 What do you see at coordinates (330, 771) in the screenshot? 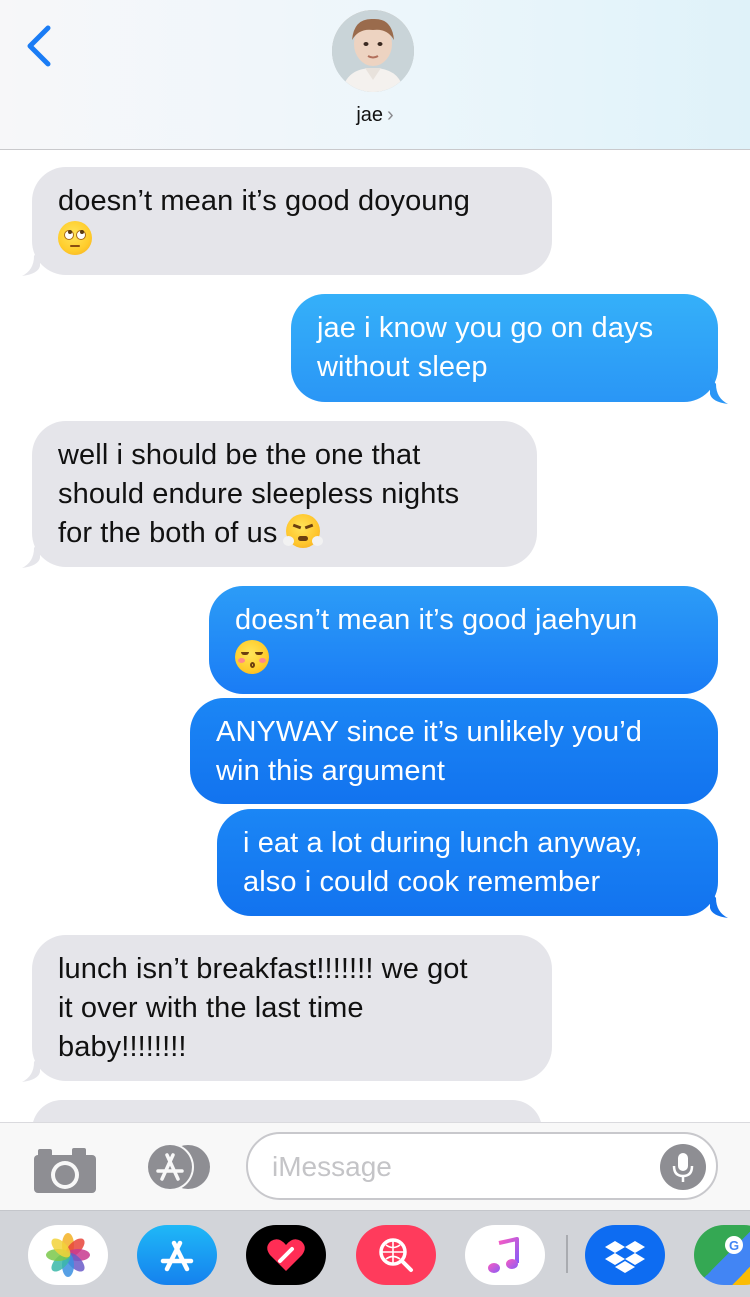
I see `message-text-line: win this argument` at bounding box center [330, 771].